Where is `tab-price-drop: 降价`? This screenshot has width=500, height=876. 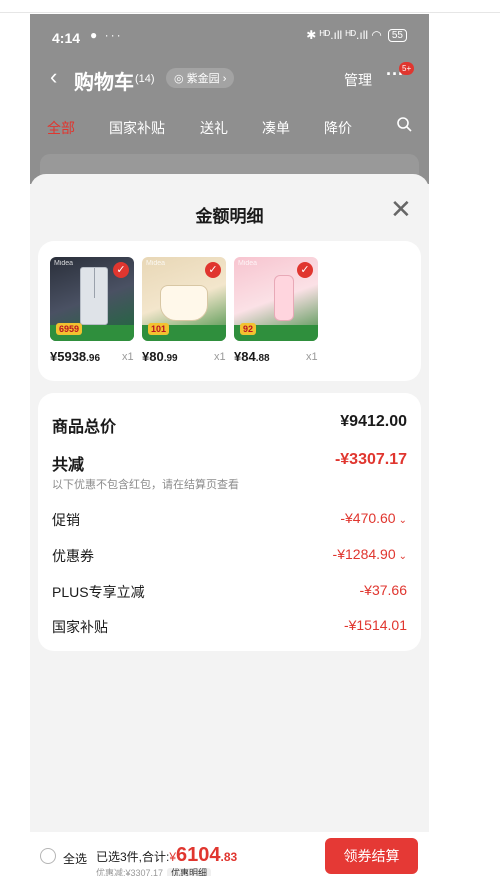
tab-price-drop: 降价 is located at coordinates (338, 128).